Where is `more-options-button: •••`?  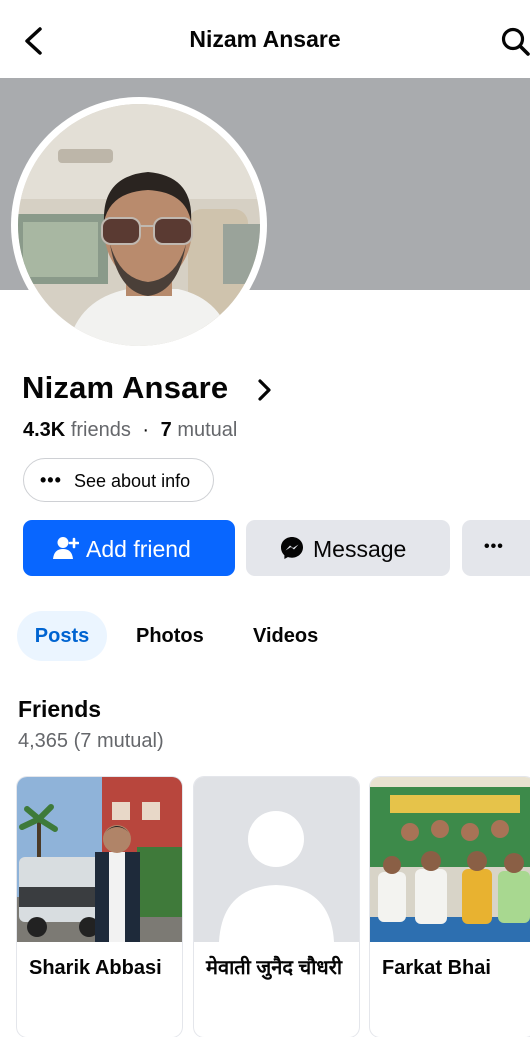 more-options-button: ••• is located at coordinates (496, 548).